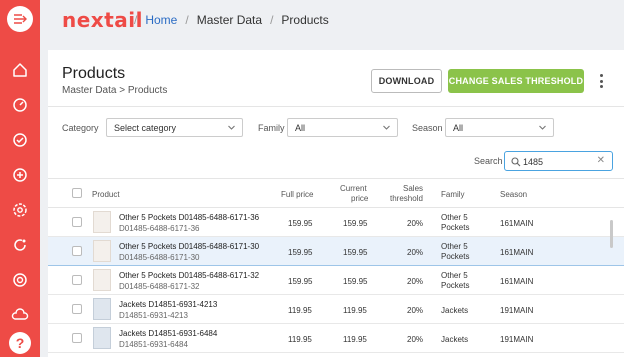  Describe the element at coordinates (355, 252) in the screenshot. I see `current-price: 159.95` at that location.